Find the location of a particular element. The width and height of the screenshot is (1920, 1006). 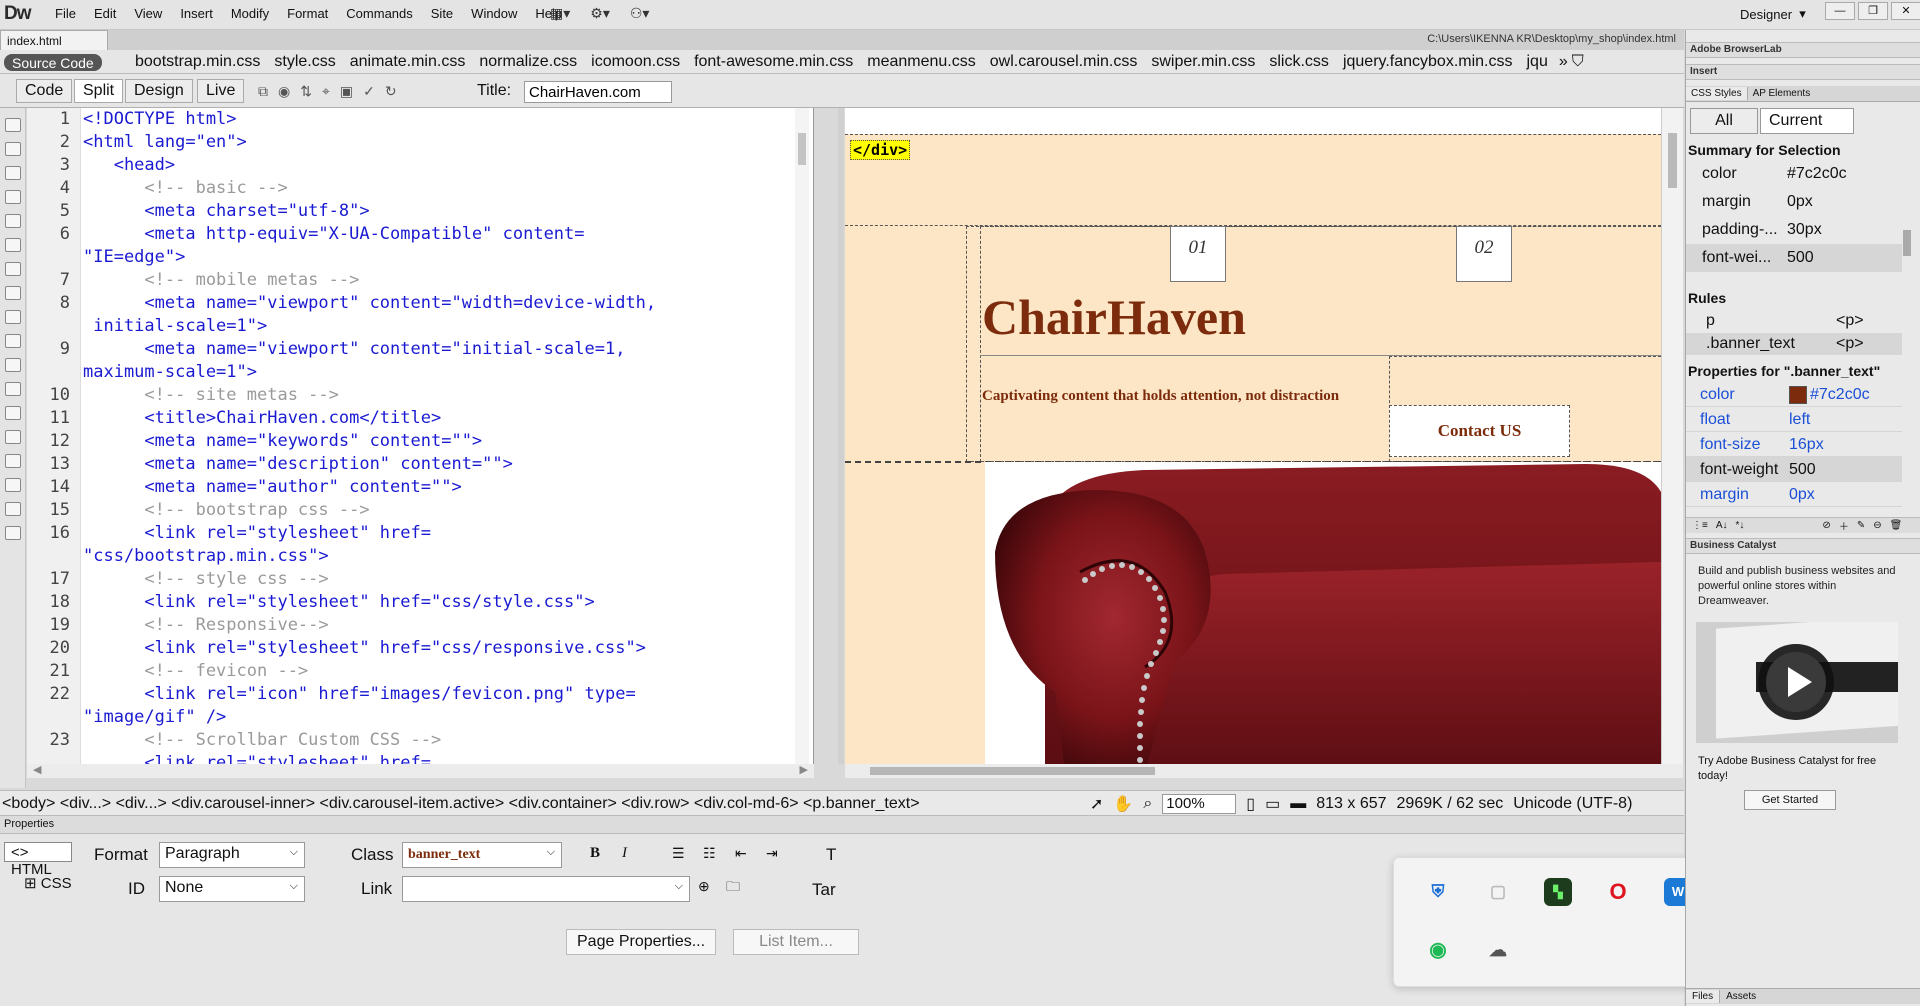

source-code-tab: Source Code is located at coordinates (53, 62).